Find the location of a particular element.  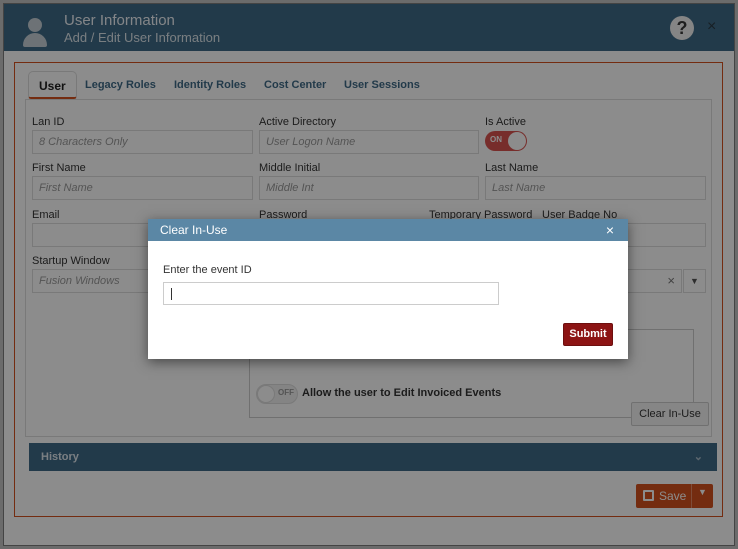

event-id-label: Enter the event ID is located at coordinates (207, 270).